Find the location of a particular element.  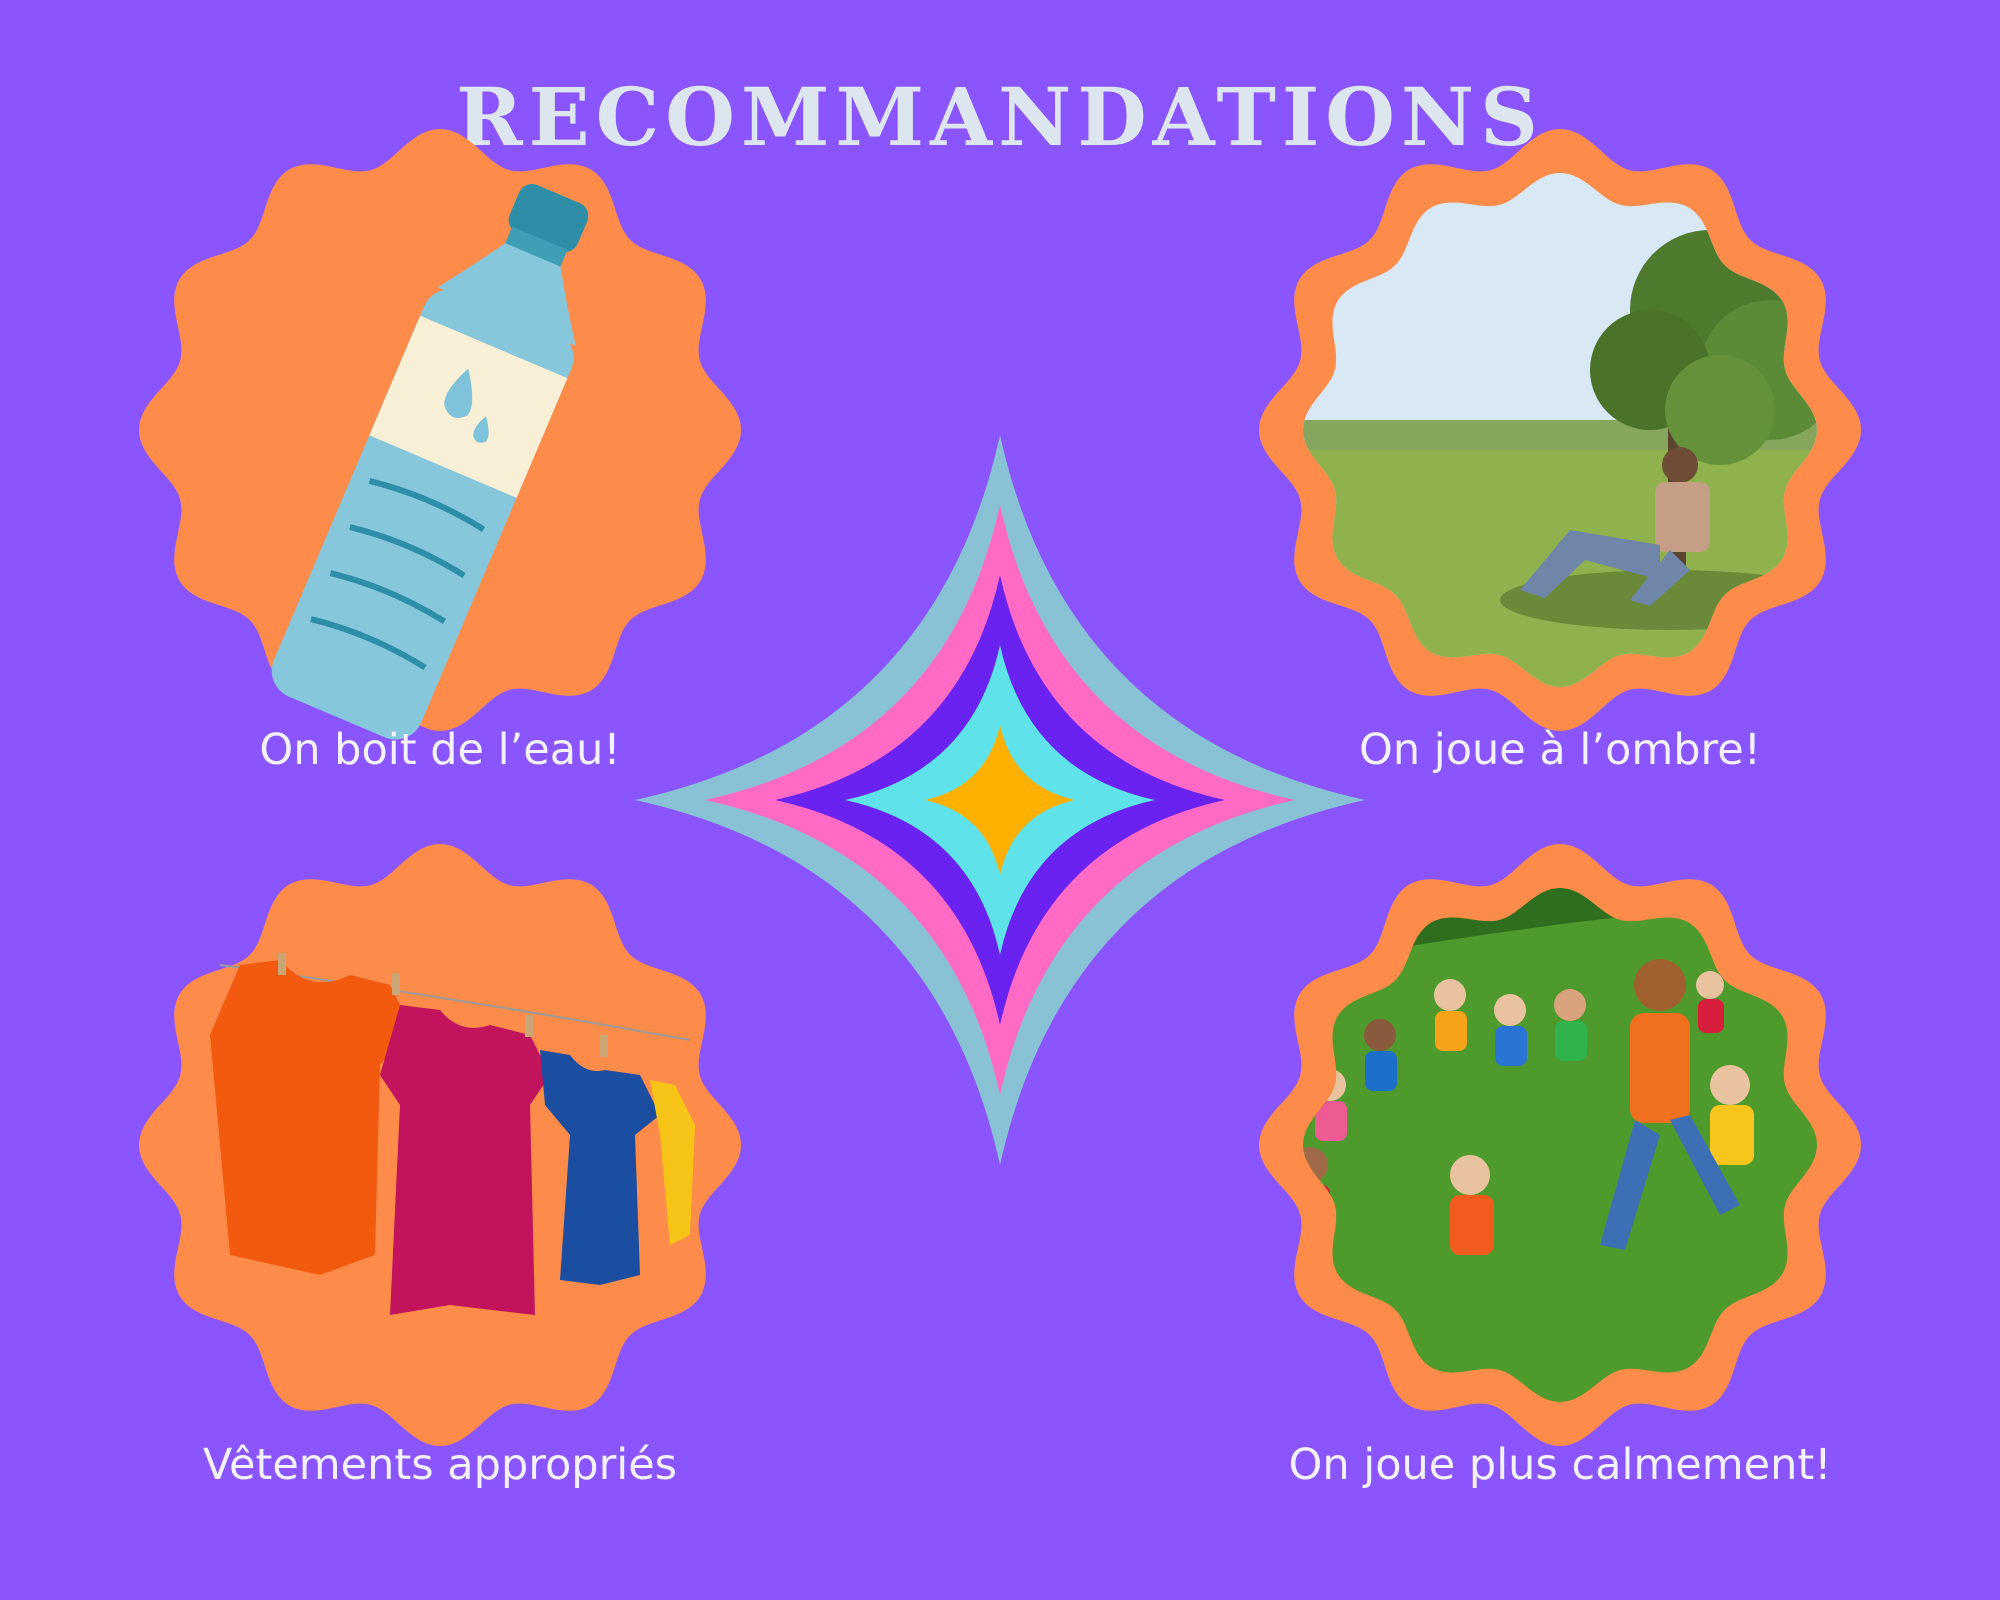

caption-clothes: Vêtements appropriés is located at coordinates (440, 1465).